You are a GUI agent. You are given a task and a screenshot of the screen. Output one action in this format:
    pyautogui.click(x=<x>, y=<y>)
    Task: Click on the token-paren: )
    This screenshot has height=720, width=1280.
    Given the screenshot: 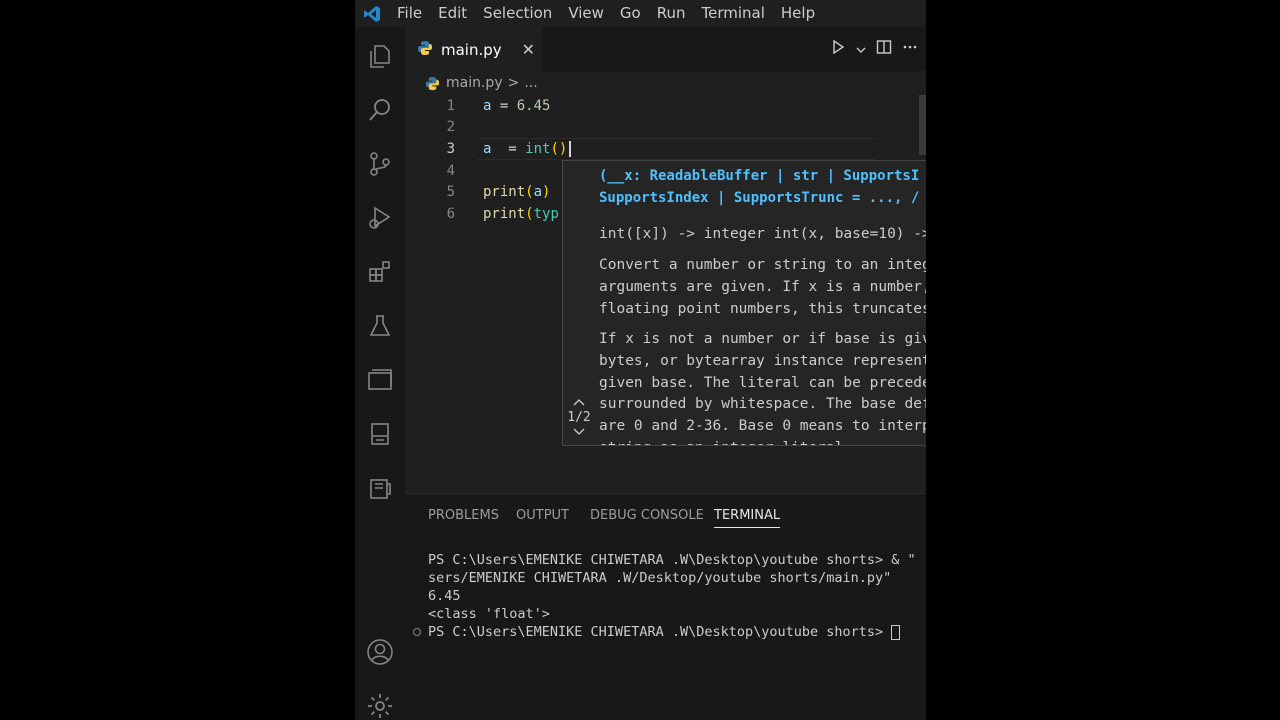 What is the action you would take?
    pyautogui.click(x=546, y=192)
    